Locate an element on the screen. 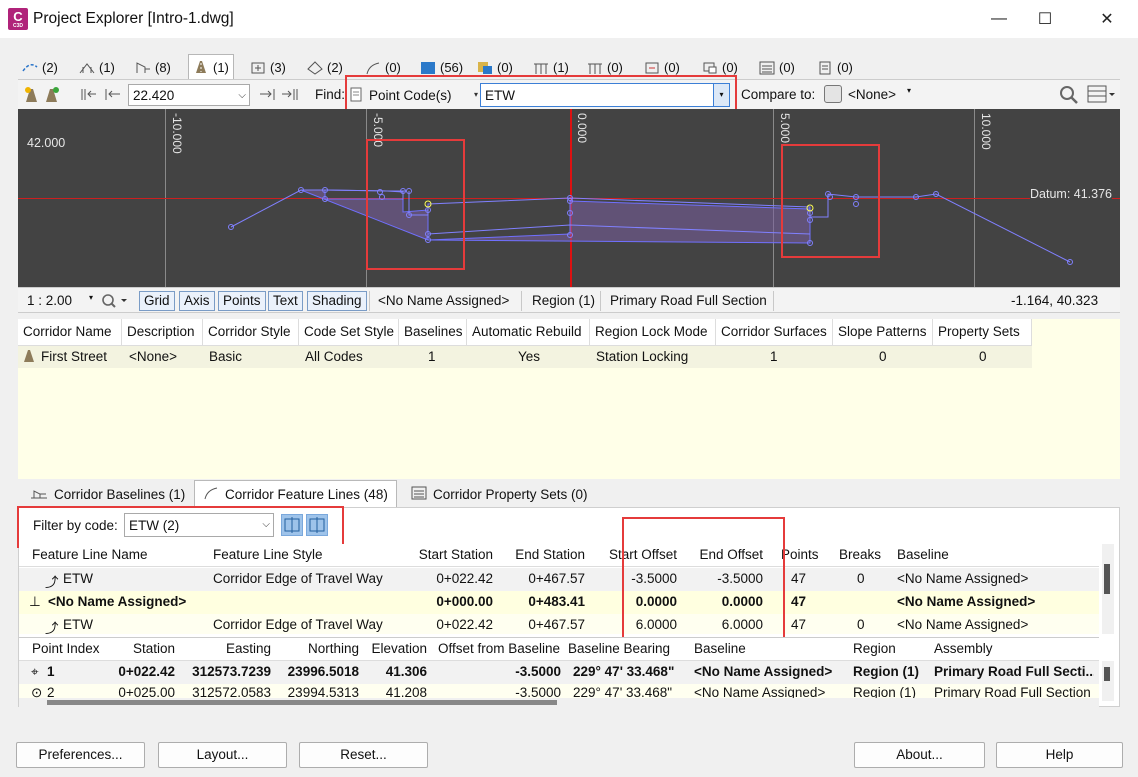  layout-options-icon is located at coordinates (1102, 95).